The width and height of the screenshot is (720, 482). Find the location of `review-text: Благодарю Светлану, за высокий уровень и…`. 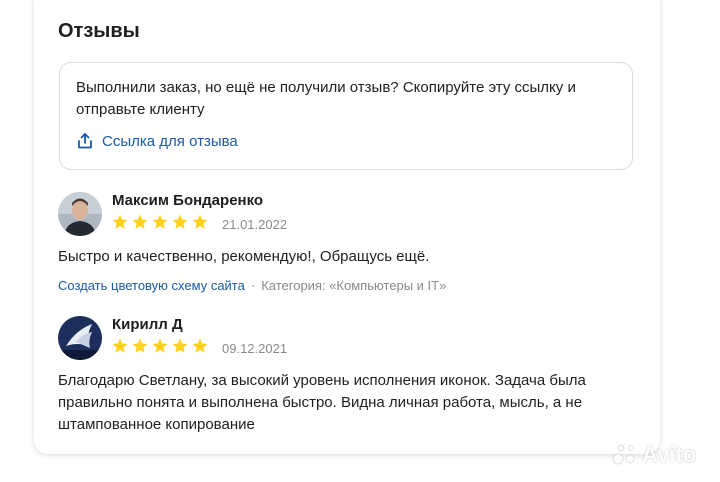

review-text: Благодарю Светлану, за высокий уровень и… is located at coordinates (322, 402).